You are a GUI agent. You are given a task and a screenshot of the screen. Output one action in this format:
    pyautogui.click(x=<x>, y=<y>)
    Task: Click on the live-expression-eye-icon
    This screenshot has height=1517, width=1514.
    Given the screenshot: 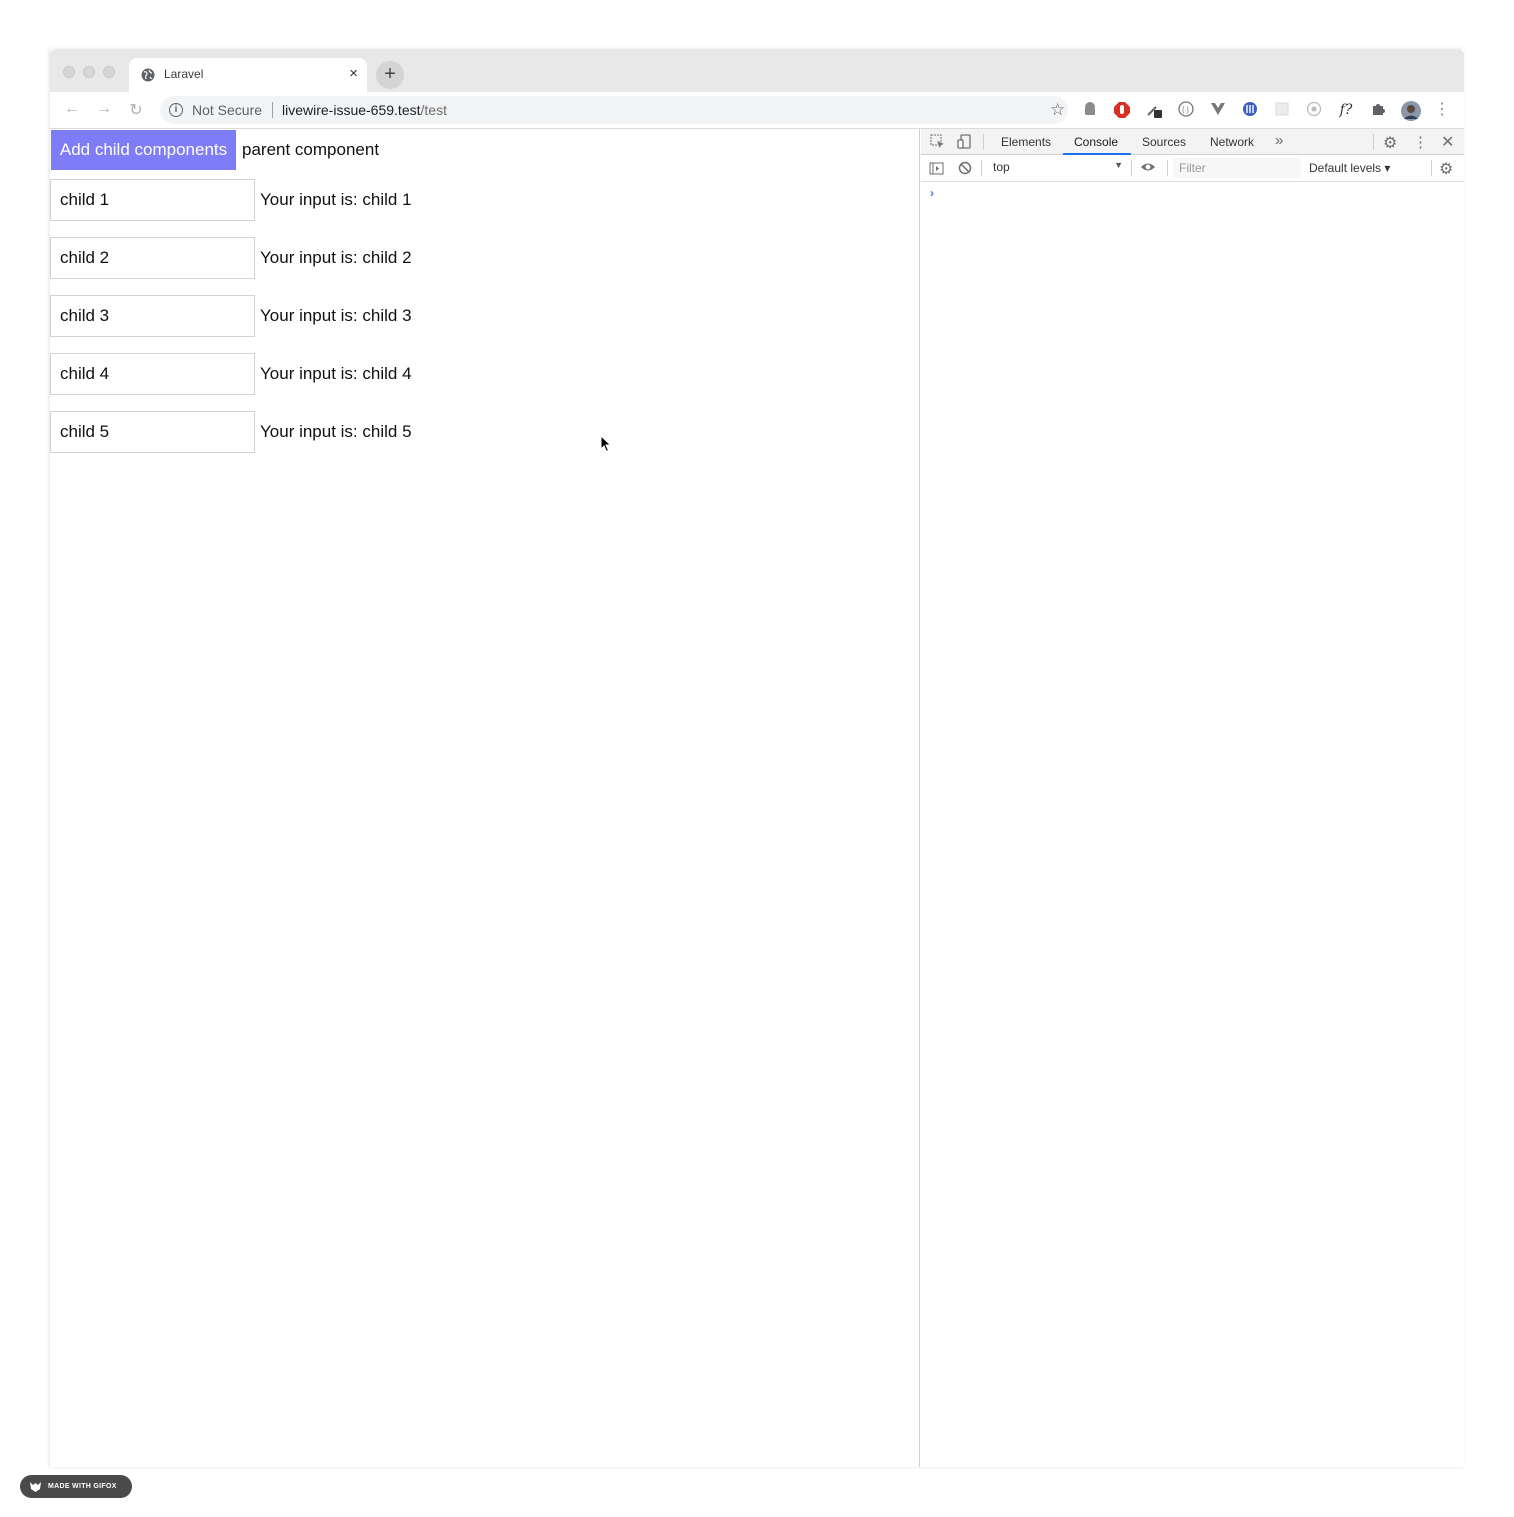 What is the action you would take?
    pyautogui.click(x=1148, y=168)
    